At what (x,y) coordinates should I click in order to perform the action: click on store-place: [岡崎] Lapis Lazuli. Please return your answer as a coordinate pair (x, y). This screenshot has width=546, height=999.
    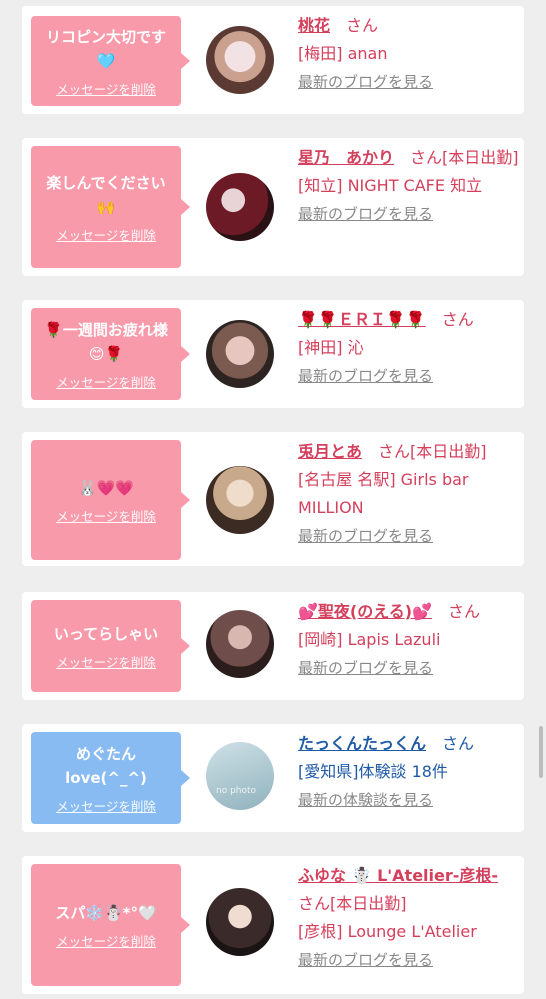
    Looking at the image, I should click on (369, 639).